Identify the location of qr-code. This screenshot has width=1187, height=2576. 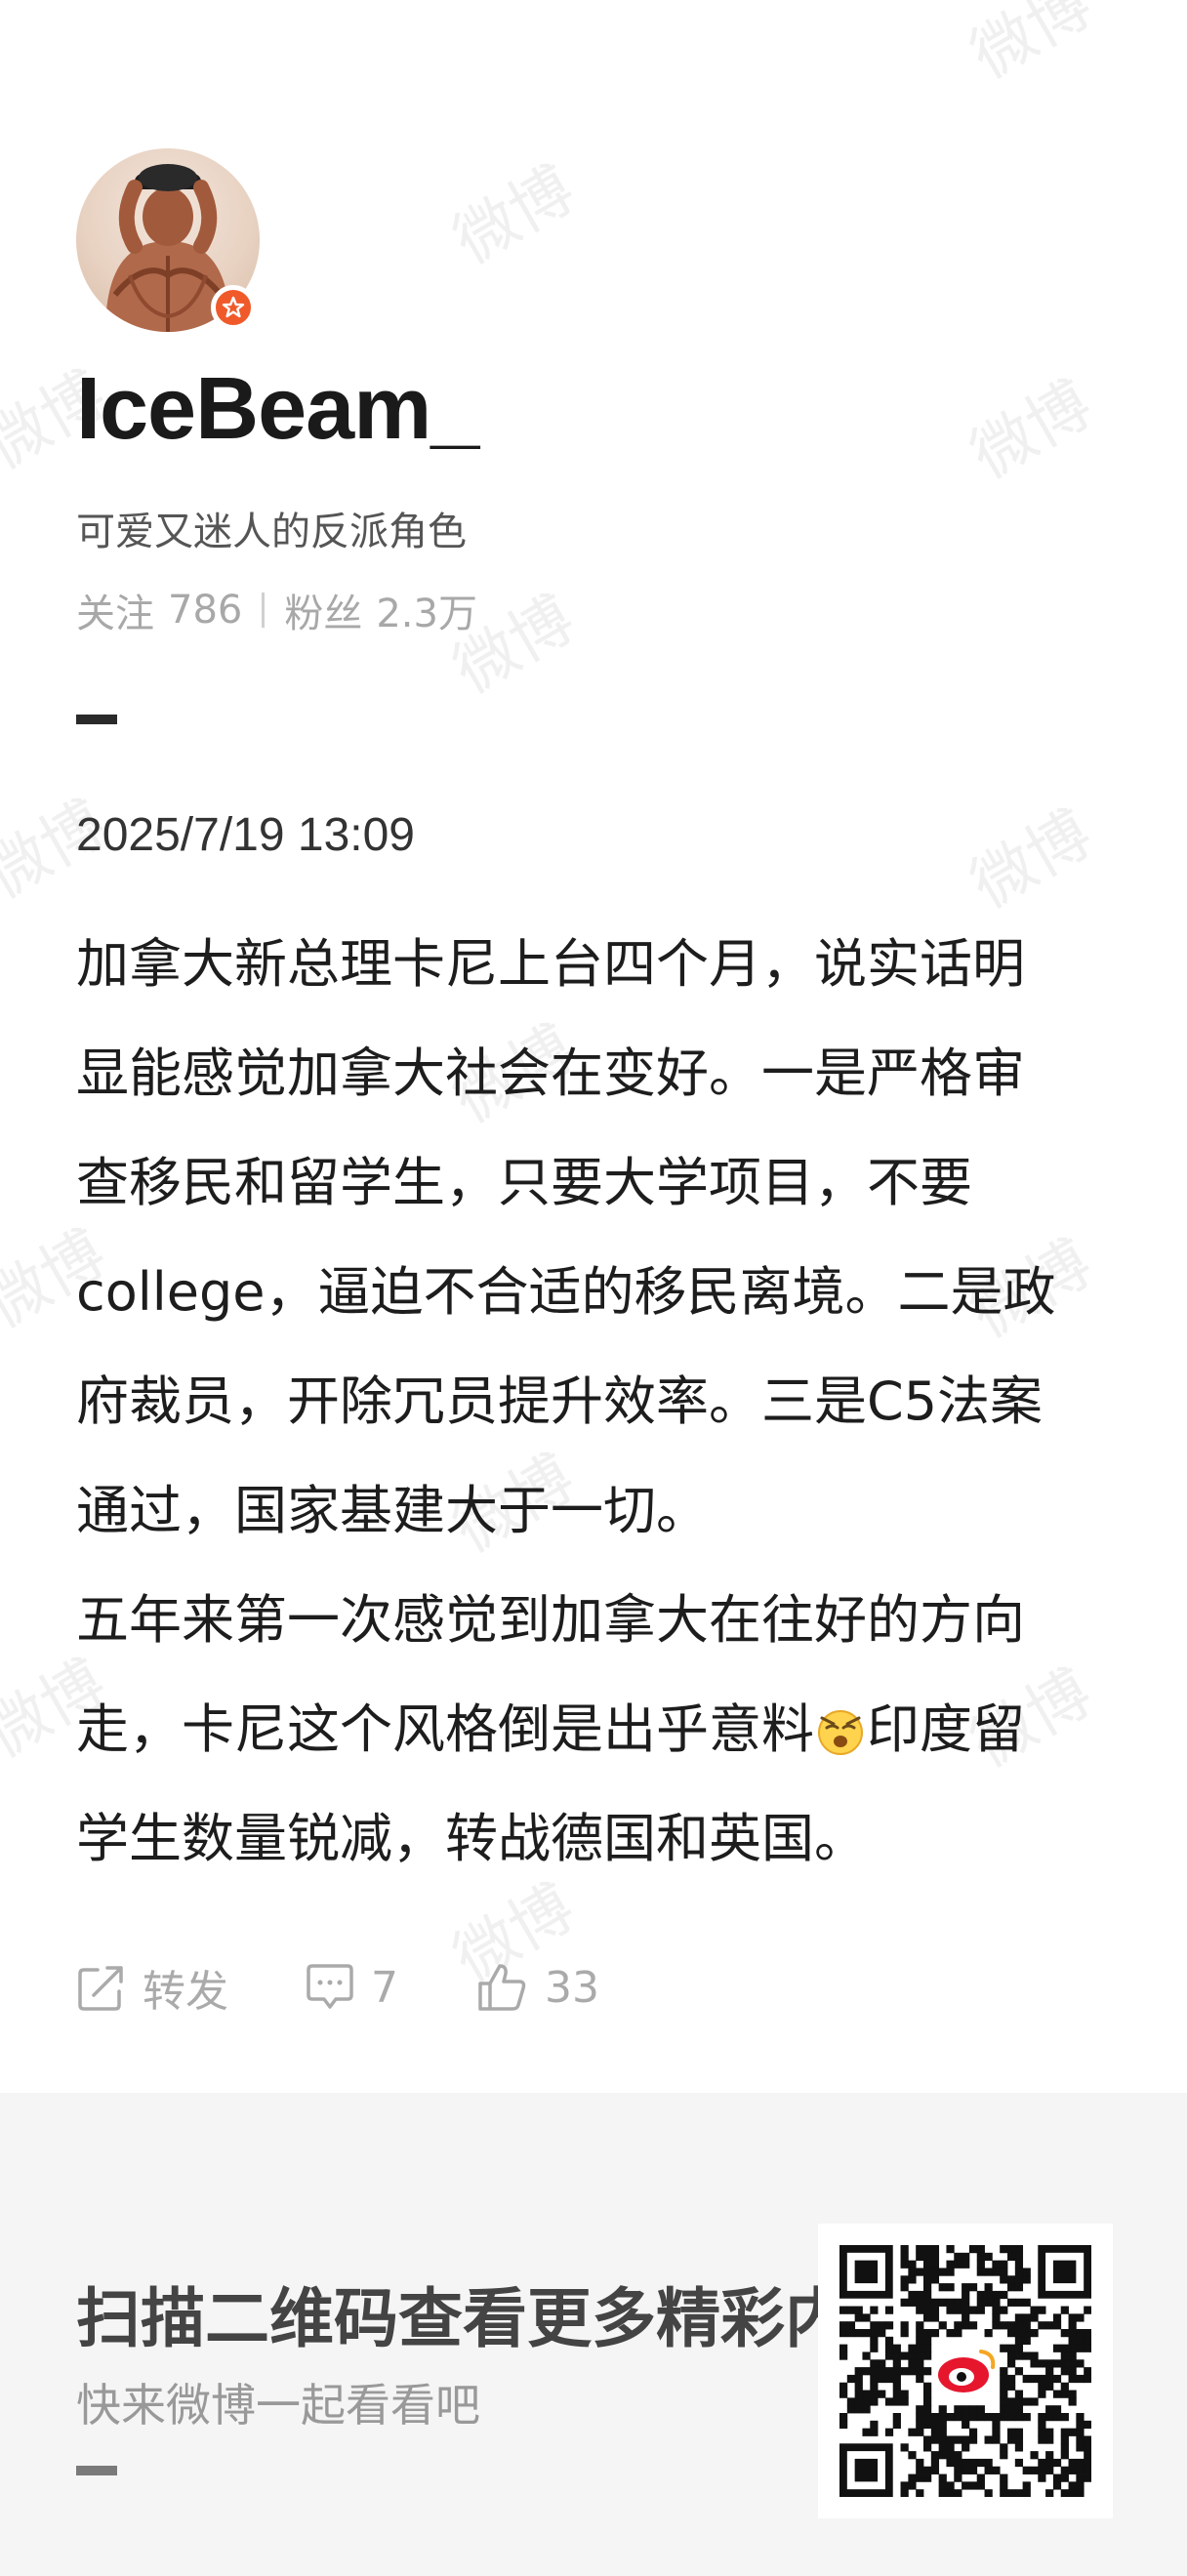
(965, 2371).